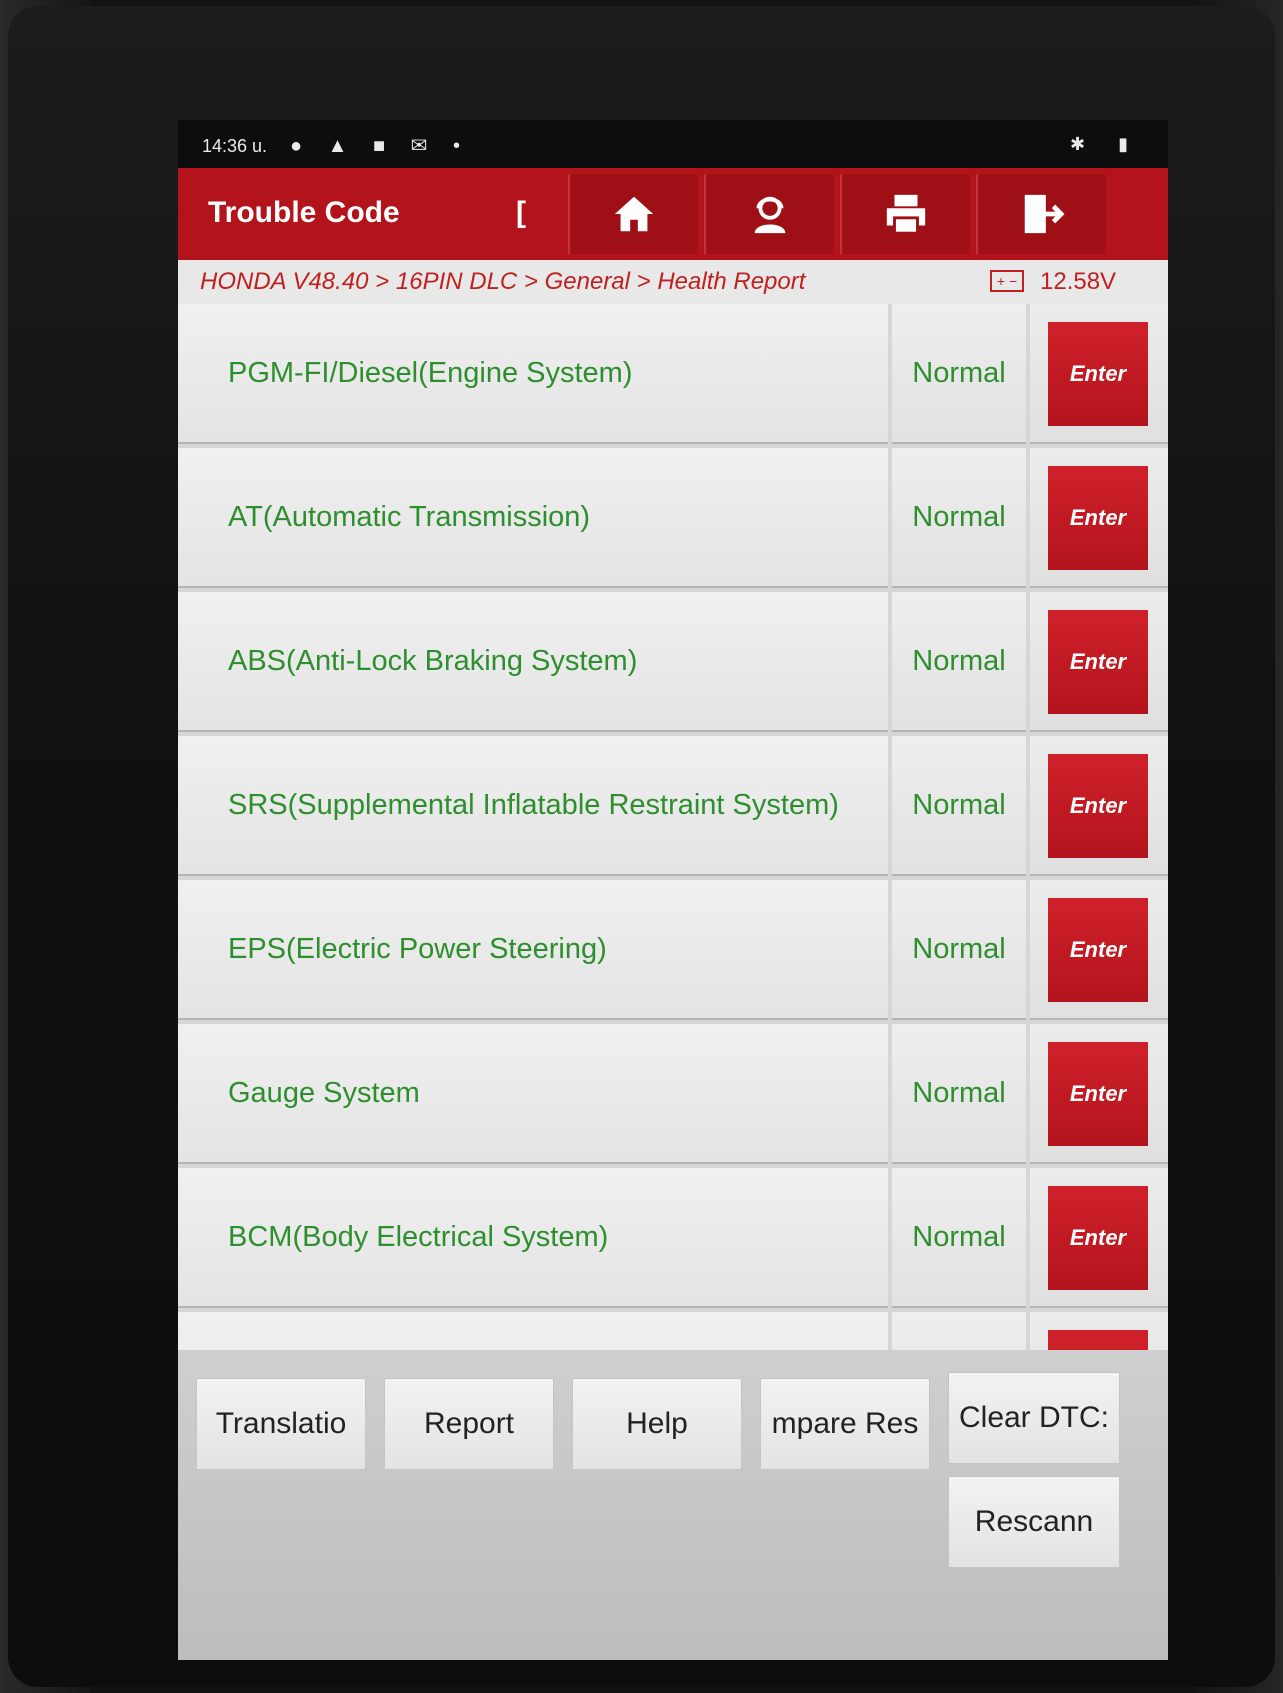 This screenshot has height=1693, width=1283. I want to click on translation-button: Translatio, so click(281, 1424).